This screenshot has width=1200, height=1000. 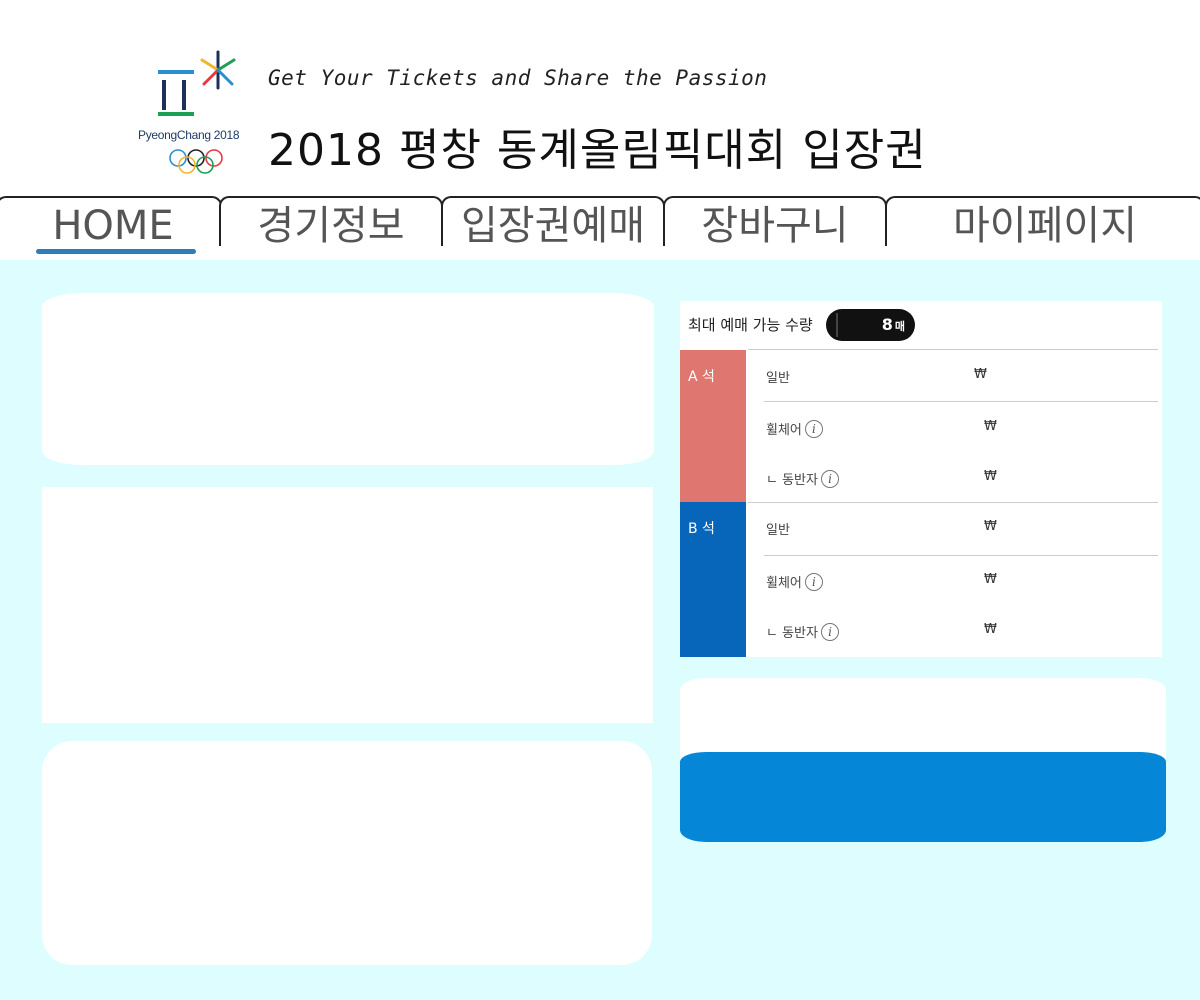 I want to click on content-card-bottom, so click(x=347, y=853).